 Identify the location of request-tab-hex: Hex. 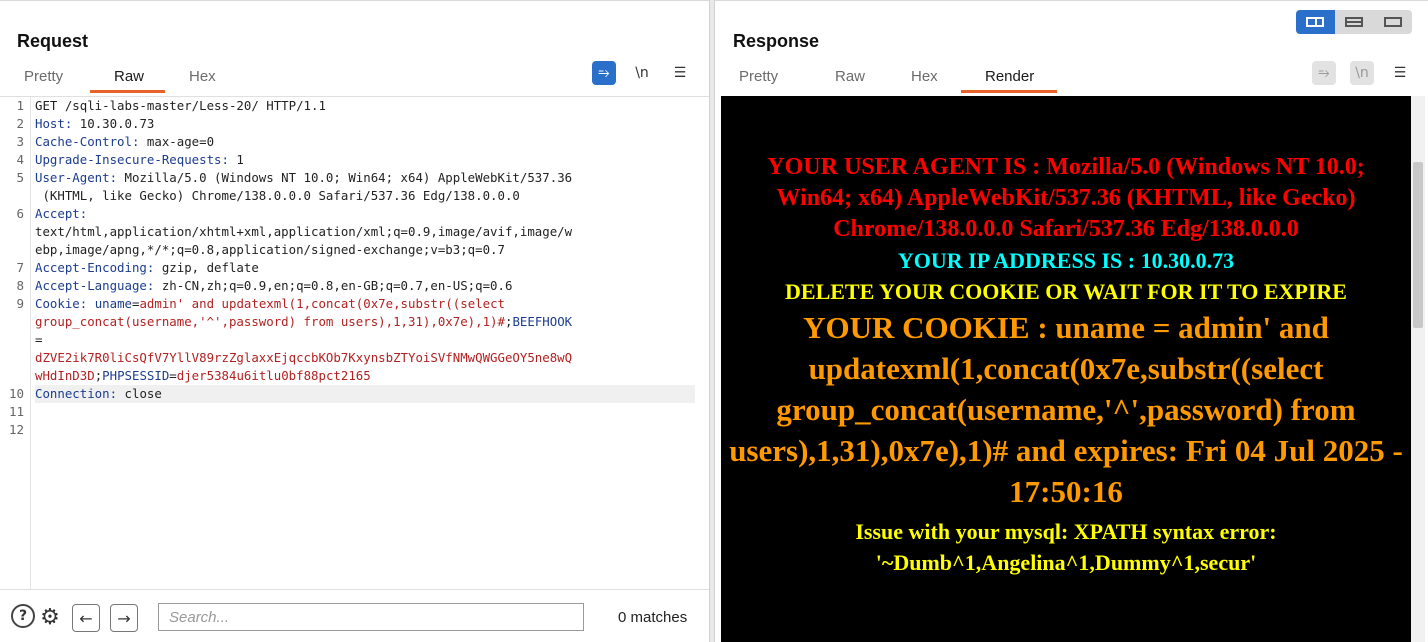
(201, 78).